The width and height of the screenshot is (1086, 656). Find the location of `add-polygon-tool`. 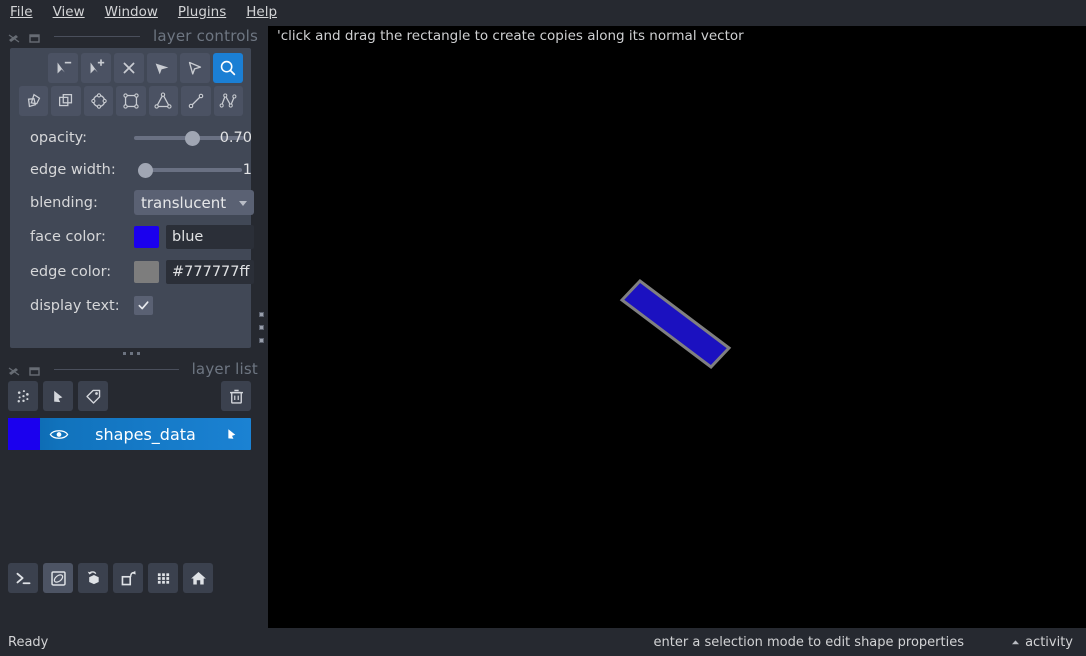

add-polygon-tool is located at coordinates (163, 101).